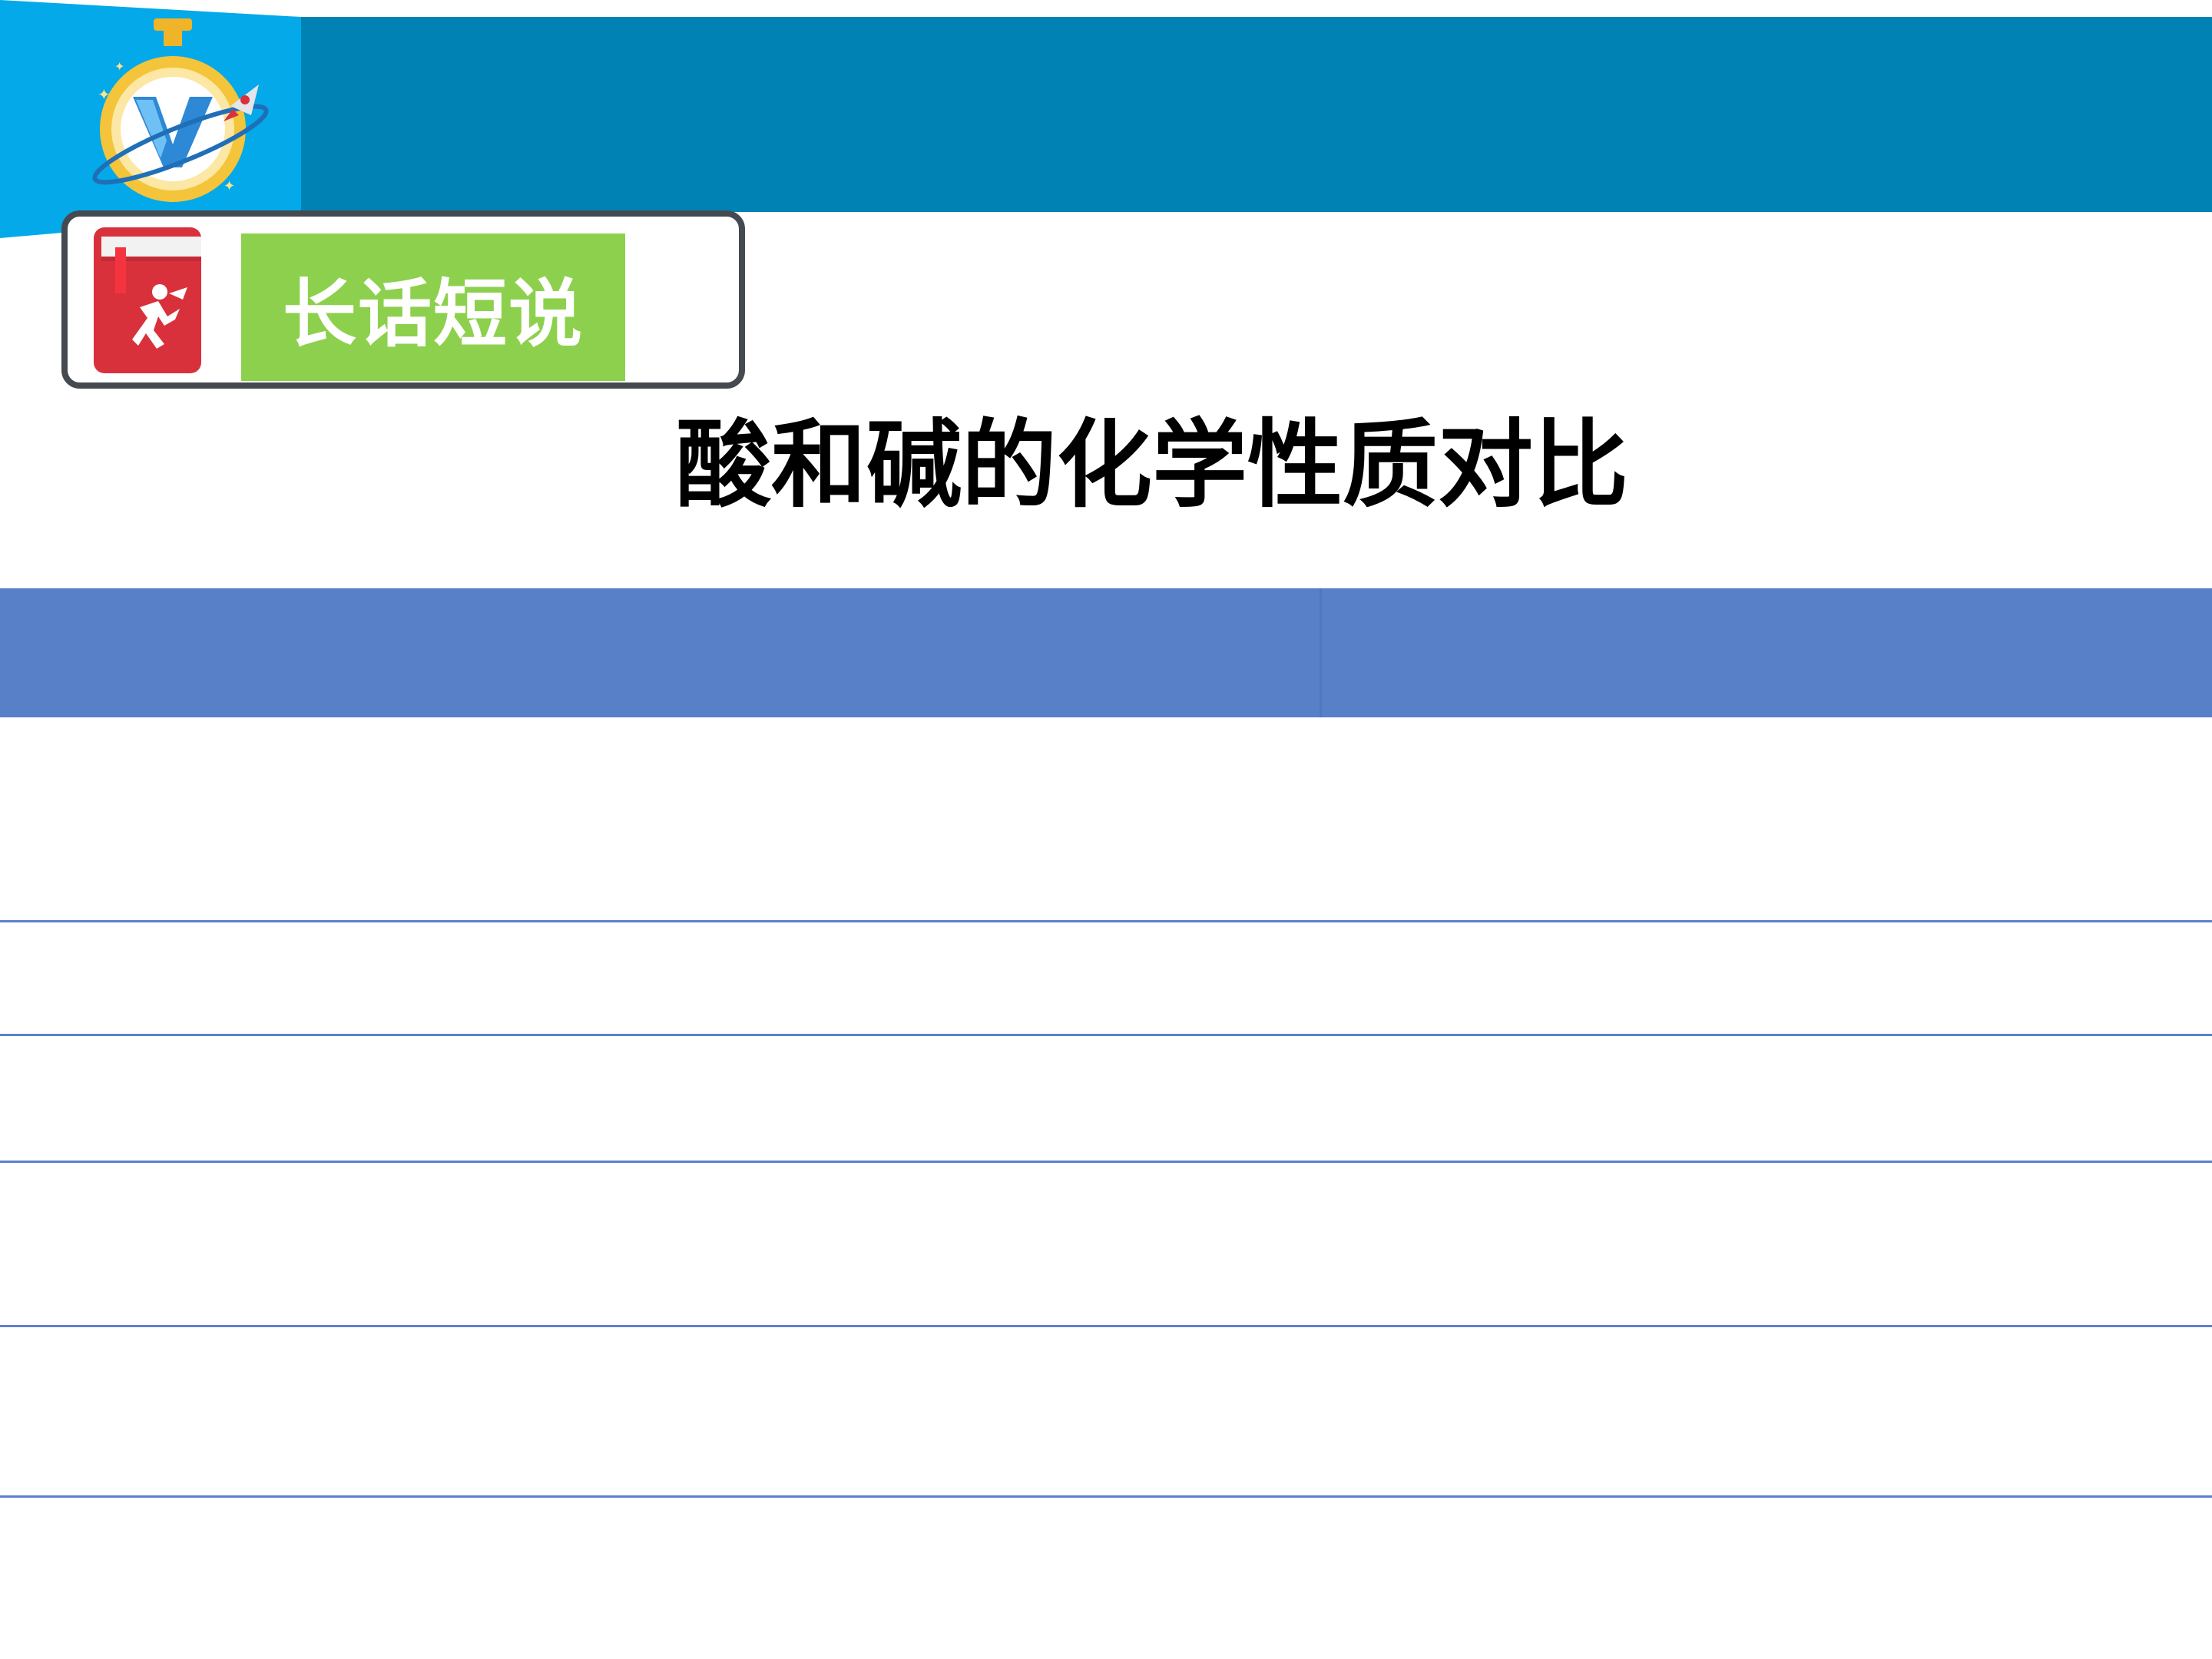  What do you see at coordinates (1151, 465) in the screenshot?
I see `page-title: 酸和碱的化学性质对比` at bounding box center [1151, 465].